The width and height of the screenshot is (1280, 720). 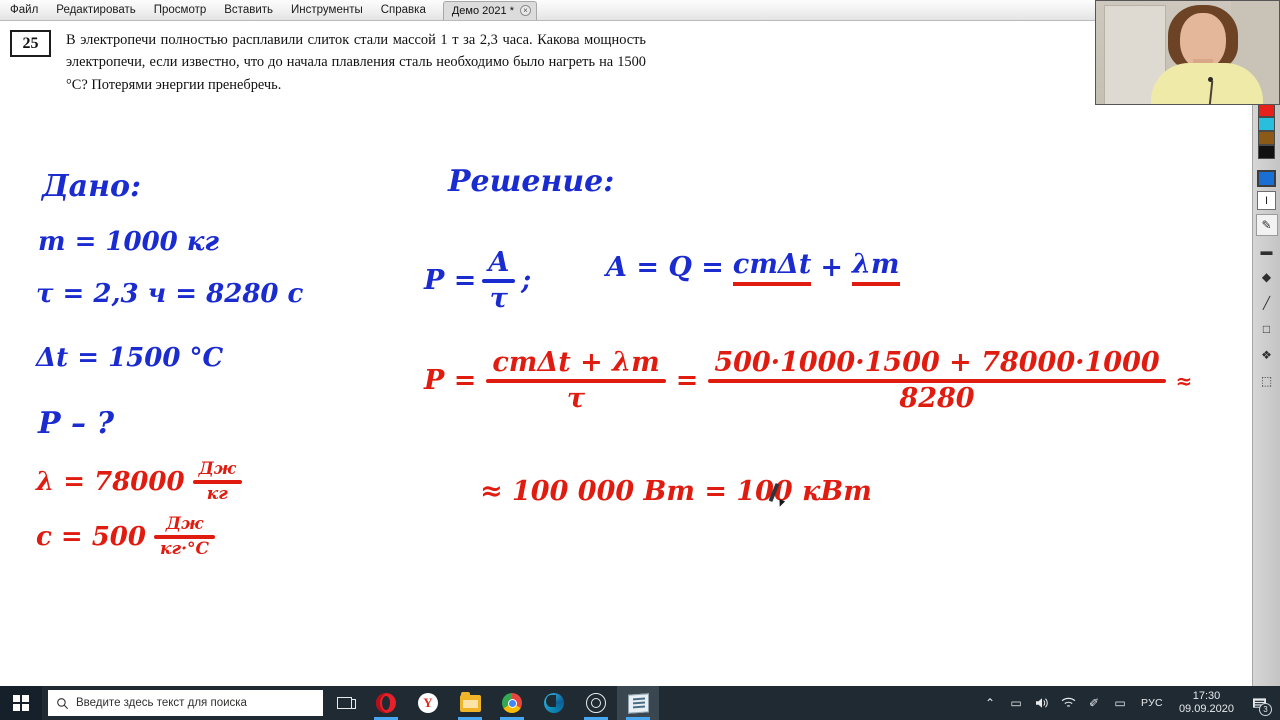 What do you see at coordinates (185, 549) in the screenshot?
I see `c-unit-denominator: кг·°C` at bounding box center [185, 549].